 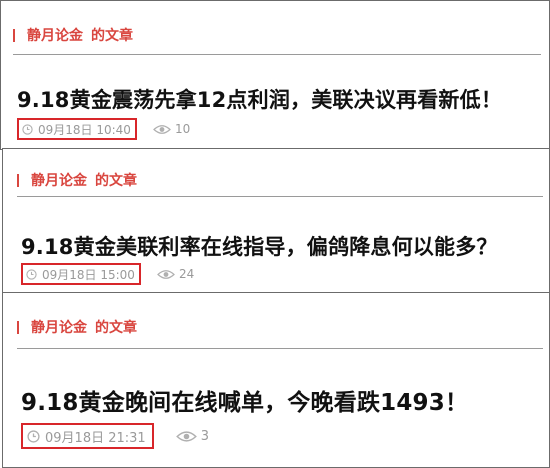 I want to click on date-highlight-box: 09月18日 10:40, so click(x=77, y=129).